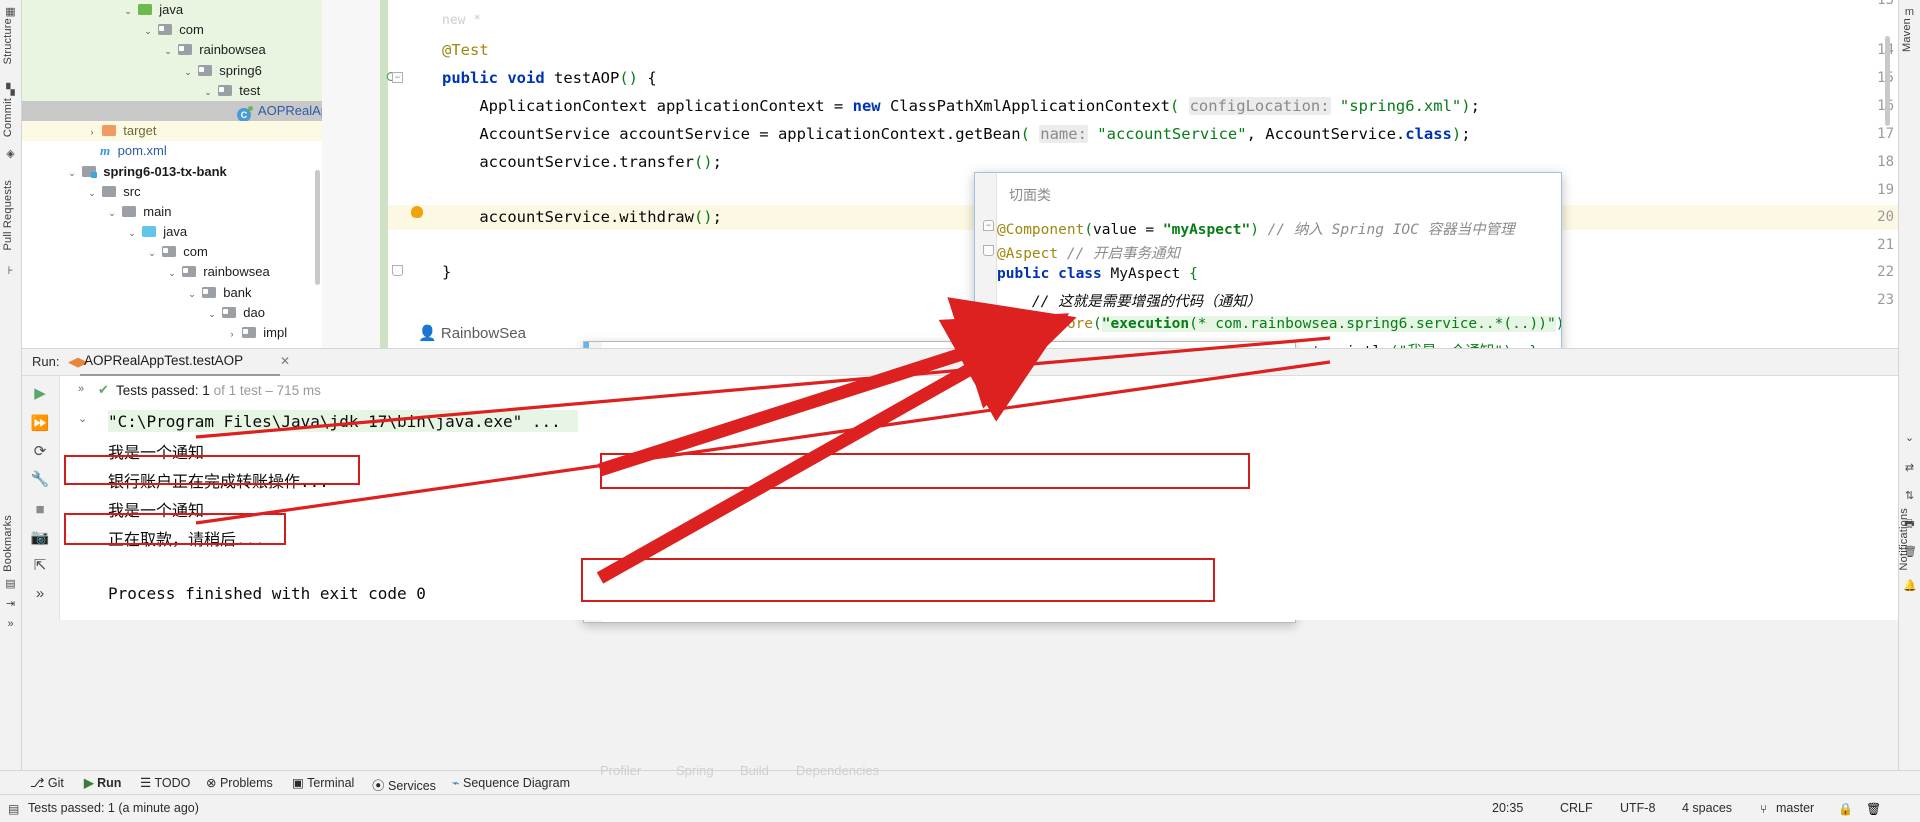 The height and width of the screenshot is (822, 1920). I want to click on status-position: 20:35, so click(1507, 808).